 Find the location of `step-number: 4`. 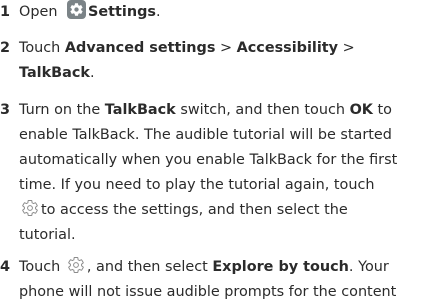

step-number: 4 is located at coordinates (5, 267).